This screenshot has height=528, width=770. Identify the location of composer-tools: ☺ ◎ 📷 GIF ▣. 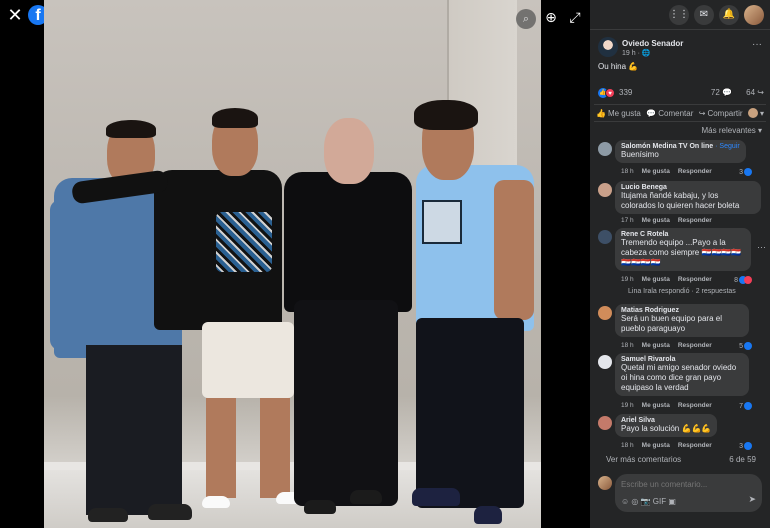
(688, 501).